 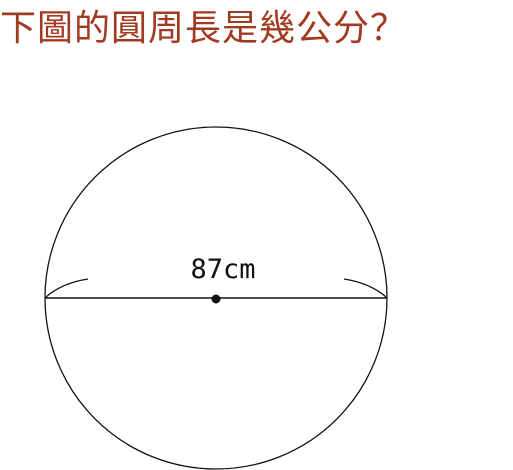 What do you see at coordinates (365, 288) in the screenshot?
I see `dimension-arc-right` at bounding box center [365, 288].